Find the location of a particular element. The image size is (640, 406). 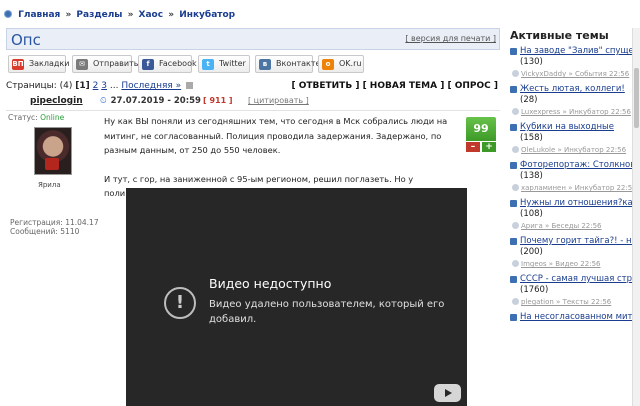

clock-icon: ⏲ is located at coordinates (103, 101).